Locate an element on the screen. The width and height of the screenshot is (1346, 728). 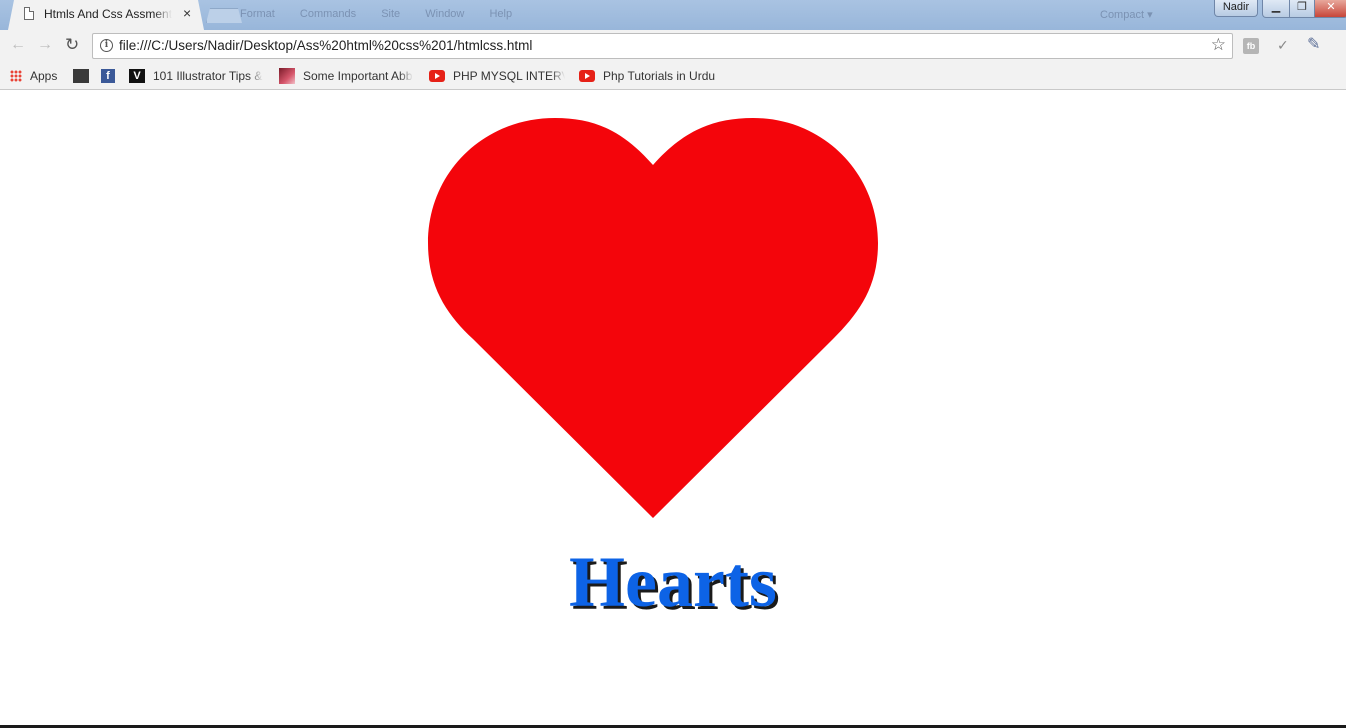
bookmark-php-mysql: PHP MYSQL INTERVI is located at coordinates (497, 76).